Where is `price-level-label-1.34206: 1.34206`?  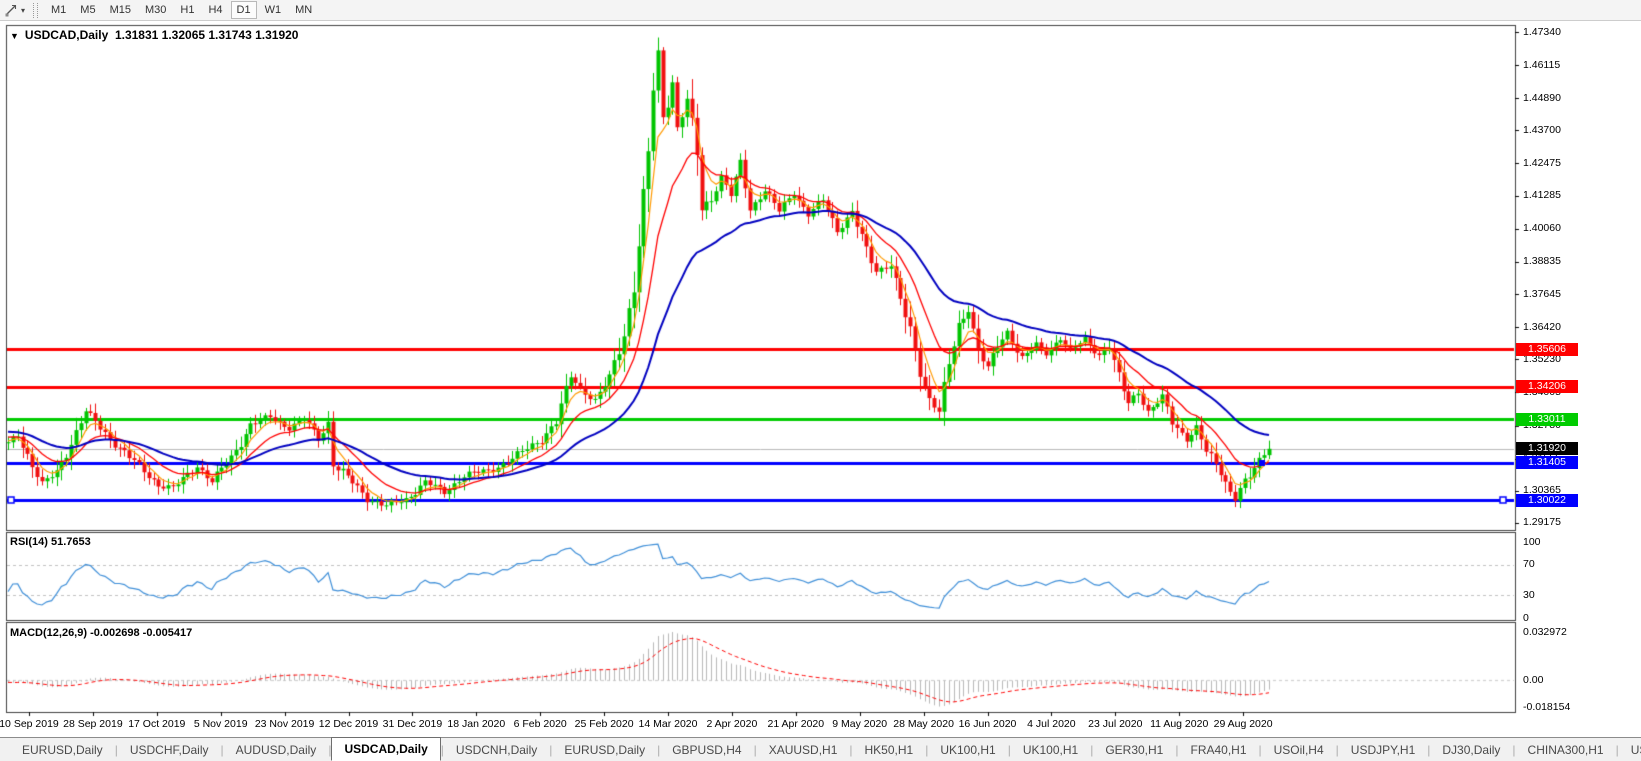 price-level-label-1.34206: 1.34206 is located at coordinates (1547, 387).